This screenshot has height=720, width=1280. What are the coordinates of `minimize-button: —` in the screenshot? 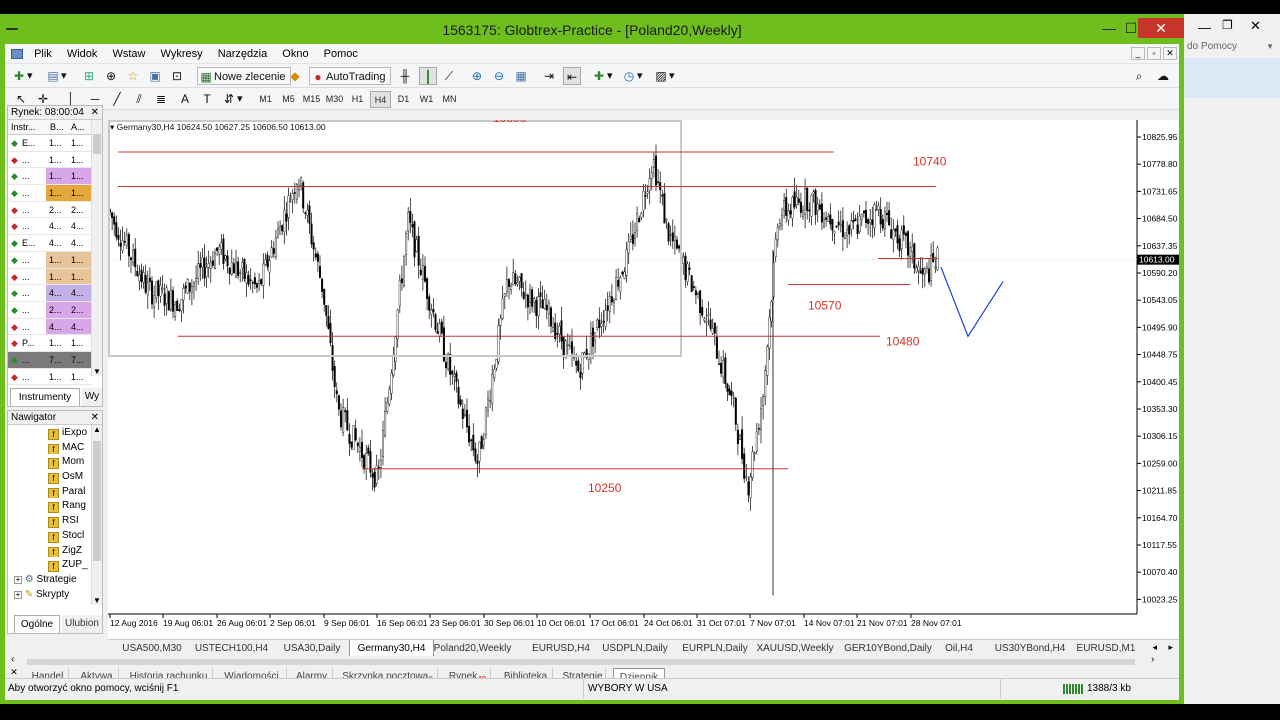 It's located at (1204, 27).